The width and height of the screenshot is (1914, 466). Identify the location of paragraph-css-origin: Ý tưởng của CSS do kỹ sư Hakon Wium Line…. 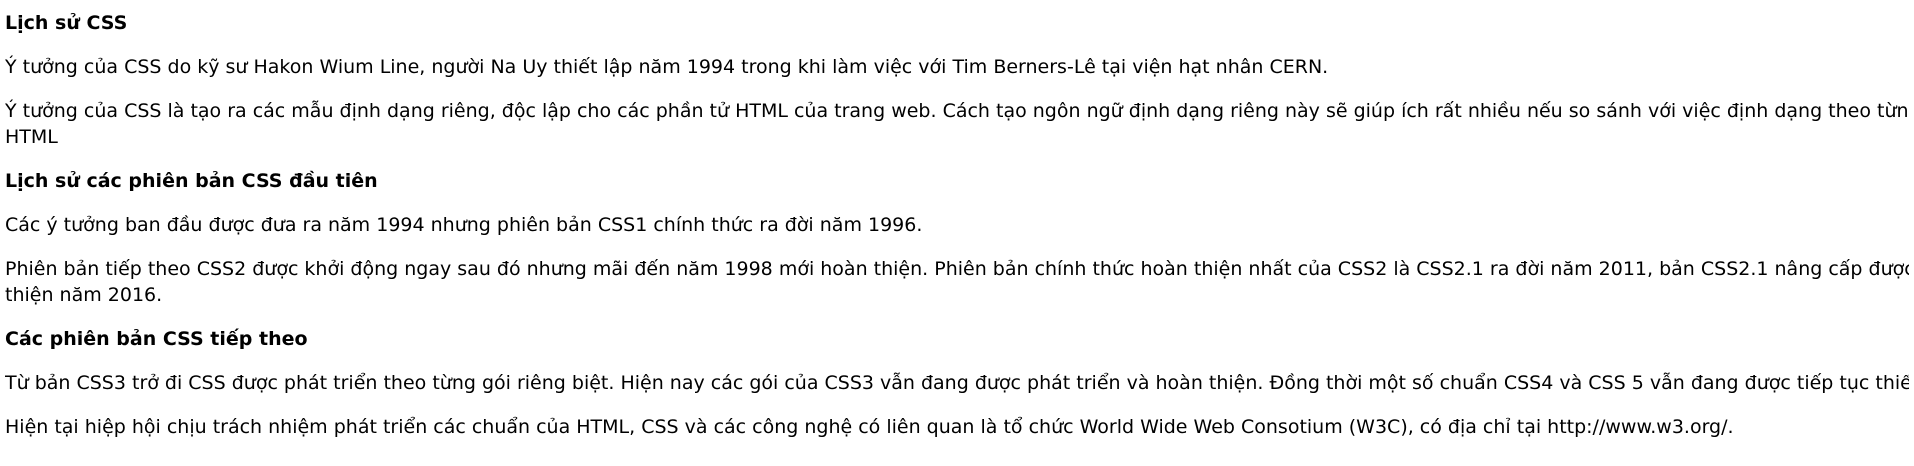
(667, 67).